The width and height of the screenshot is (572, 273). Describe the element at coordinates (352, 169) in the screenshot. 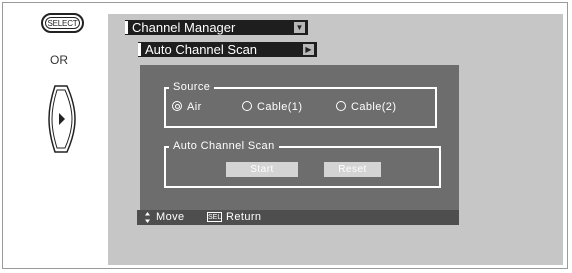

I see `reset-button: Reset` at that location.